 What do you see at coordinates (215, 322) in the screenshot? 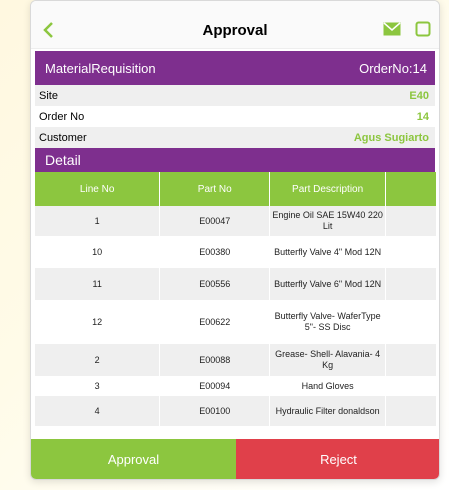
I see `part-no-cell: E00622` at bounding box center [215, 322].